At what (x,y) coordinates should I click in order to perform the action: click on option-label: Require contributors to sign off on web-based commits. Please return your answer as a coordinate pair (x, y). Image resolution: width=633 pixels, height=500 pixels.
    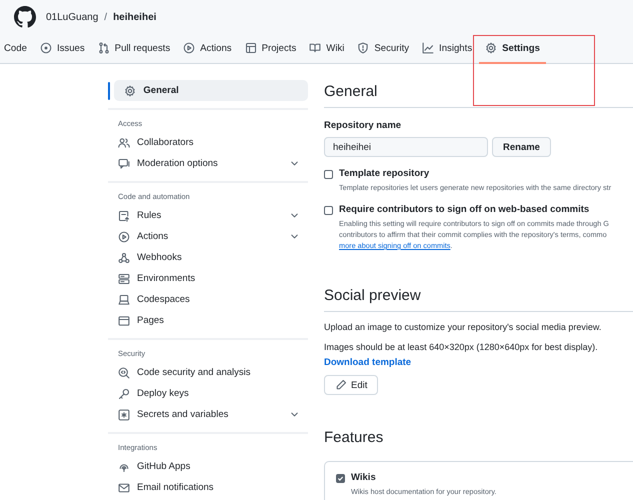
    Looking at the image, I should click on (464, 209).